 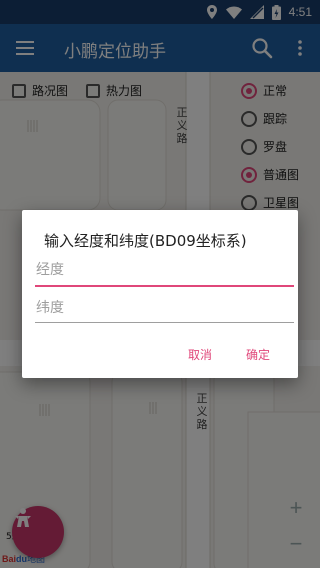 I want to click on latitude-underline, so click(x=164, y=322).